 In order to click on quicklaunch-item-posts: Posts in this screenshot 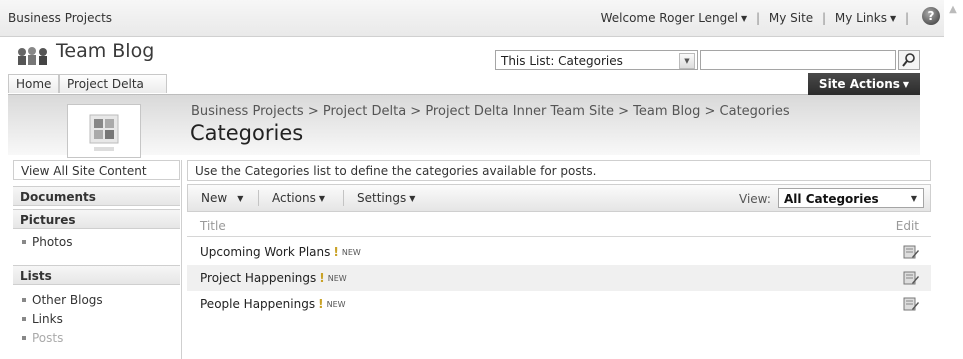, I will do `click(101, 338)`.